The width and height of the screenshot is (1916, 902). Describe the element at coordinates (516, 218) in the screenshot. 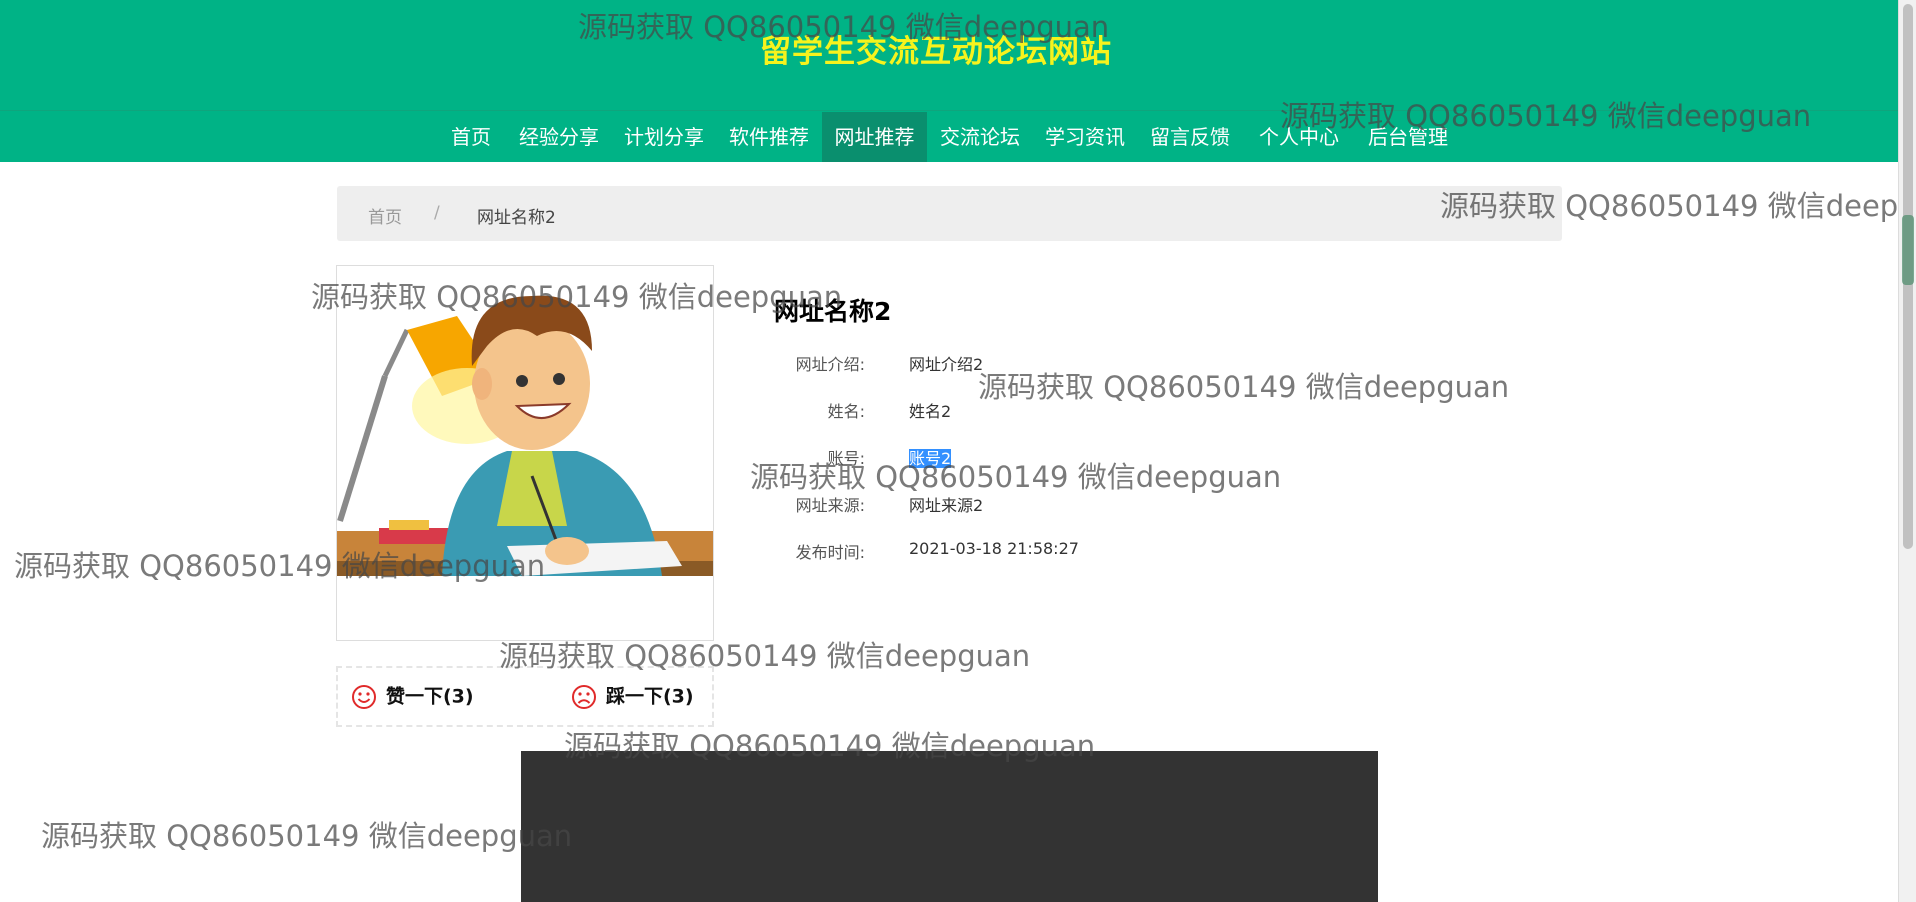

I see `breadcrumb-current: 网址名称2` at that location.